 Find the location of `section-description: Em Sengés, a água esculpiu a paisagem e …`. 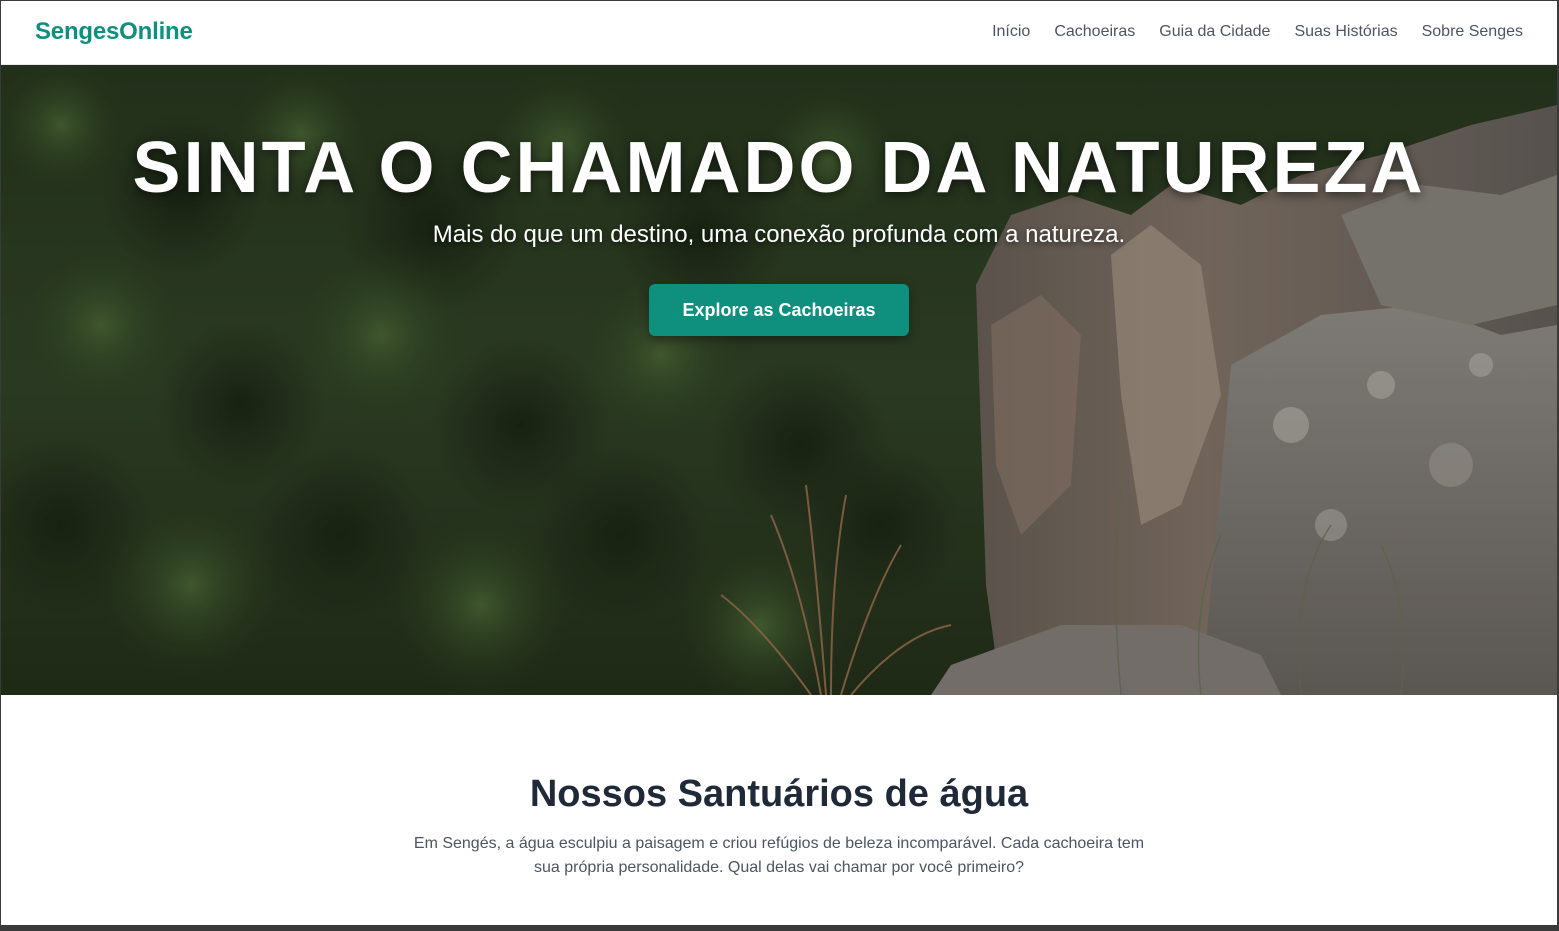

section-description: Em Sengés, a água esculpiu a paisagem e … is located at coordinates (779, 855).